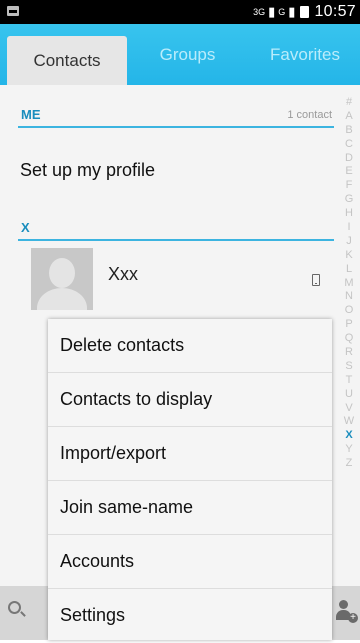 Image resolution: width=360 pixels, height=643 pixels. What do you see at coordinates (93, 615) in the screenshot?
I see `menu-item-label: Settings` at bounding box center [93, 615].